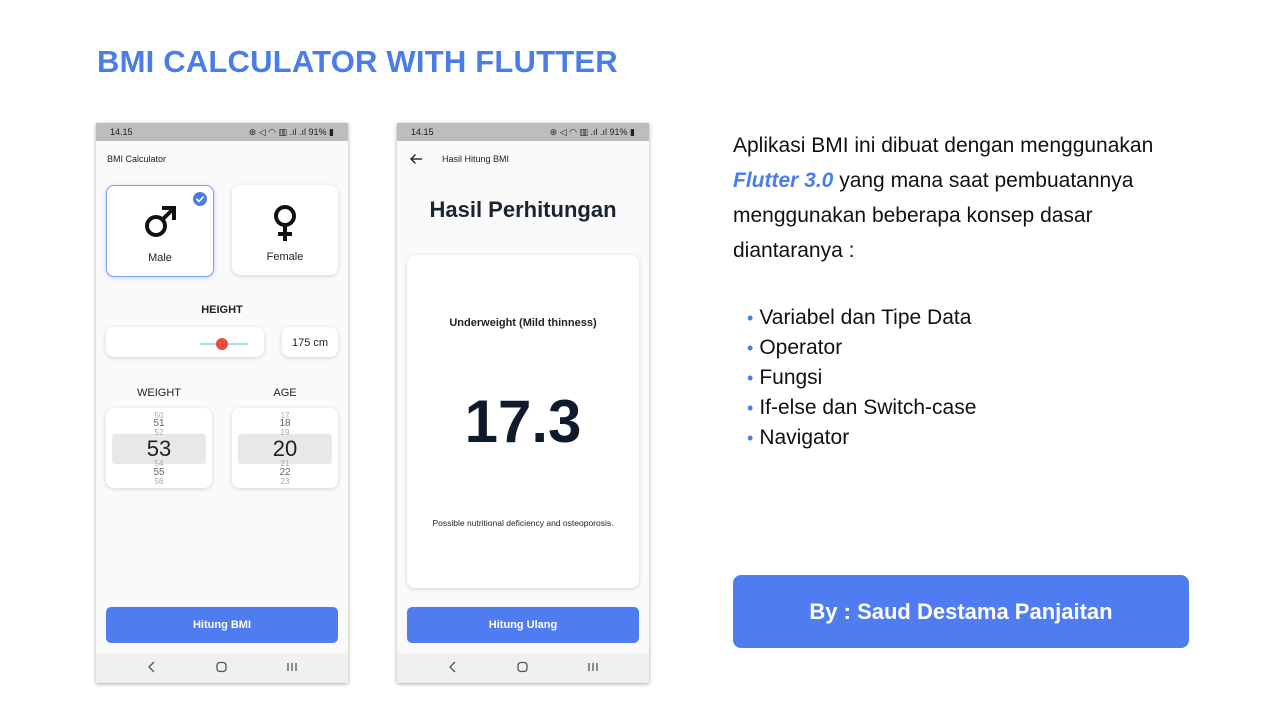  What do you see at coordinates (861, 318) in the screenshot?
I see `list-item: Variabel dan Tipe Data` at bounding box center [861, 318].